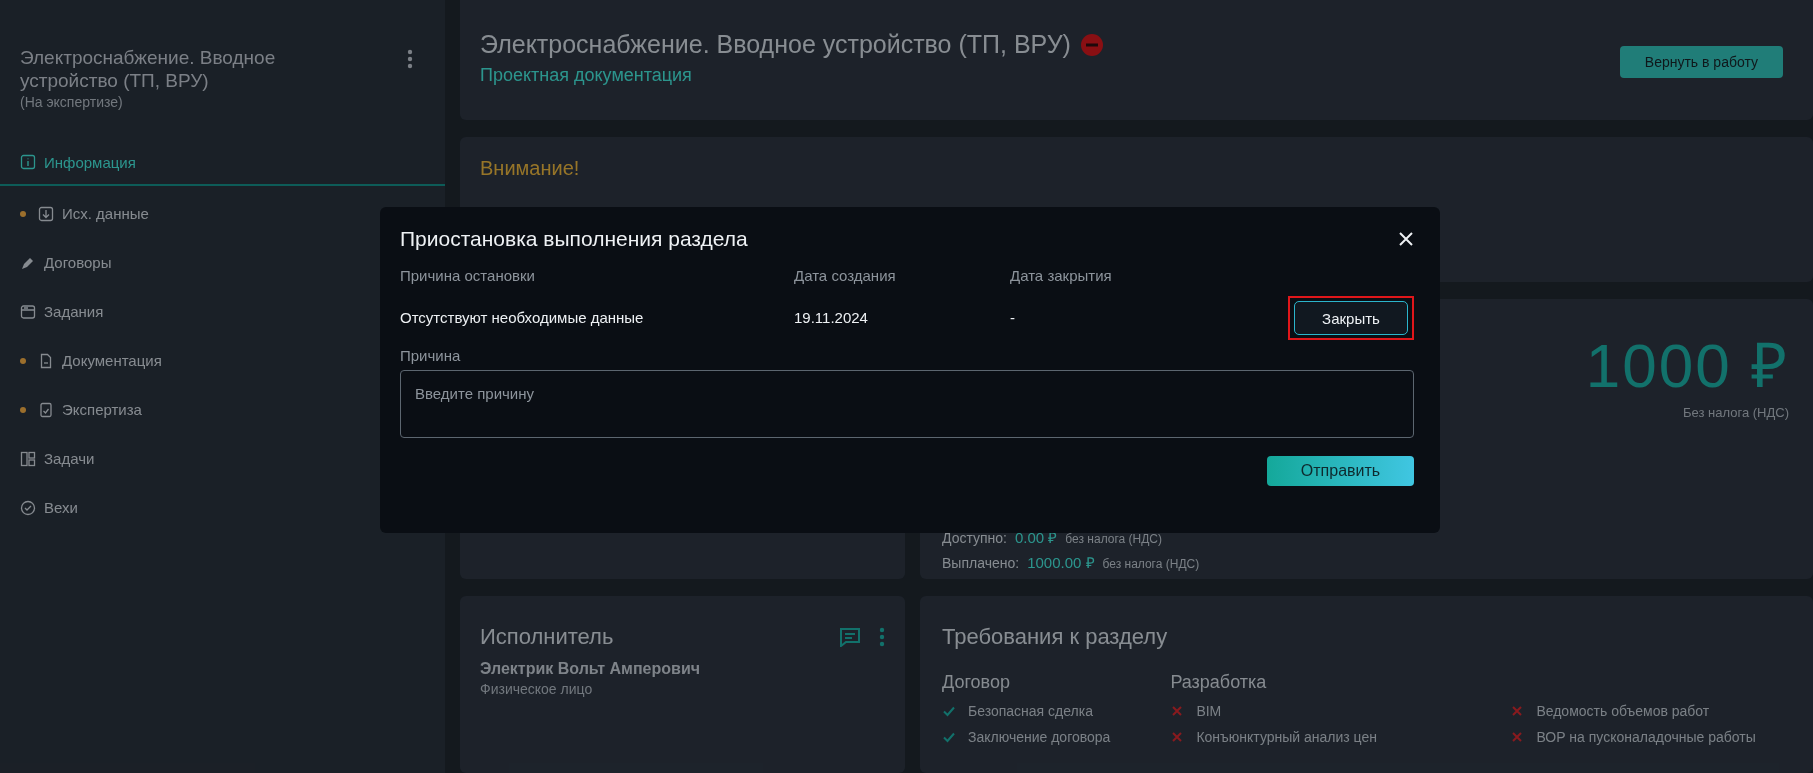 The height and width of the screenshot is (773, 1813). I want to click on section-title: Электроснабжение. Вводное устройство (ТП, ВРУ), so click(148, 69).